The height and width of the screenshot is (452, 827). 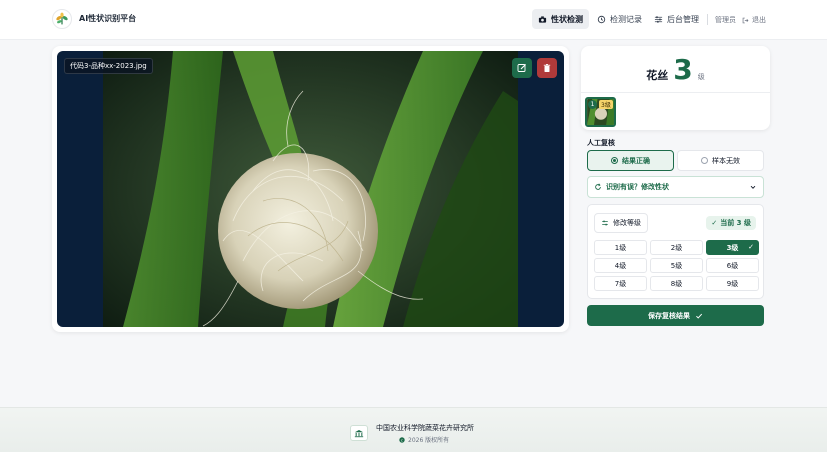 I want to click on nav-label: 后台管理, so click(x=683, y=19).